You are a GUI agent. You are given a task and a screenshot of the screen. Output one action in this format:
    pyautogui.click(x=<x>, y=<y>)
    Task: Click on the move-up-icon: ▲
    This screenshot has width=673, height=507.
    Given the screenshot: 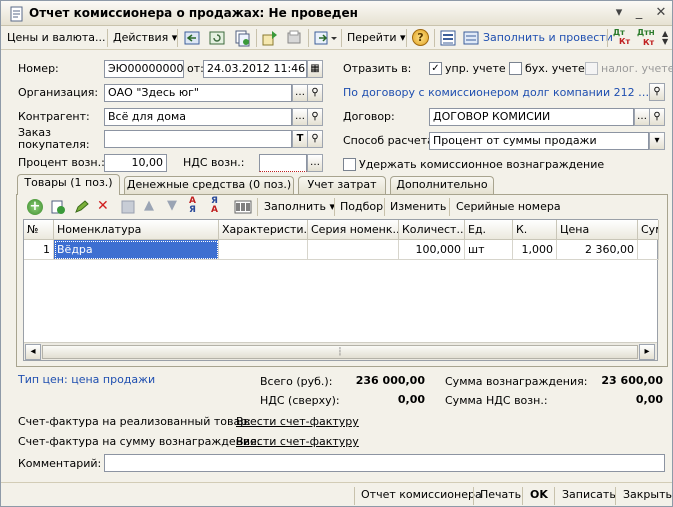 What is the action you would take?
    pyautogui.click(x=149, y=205)
    